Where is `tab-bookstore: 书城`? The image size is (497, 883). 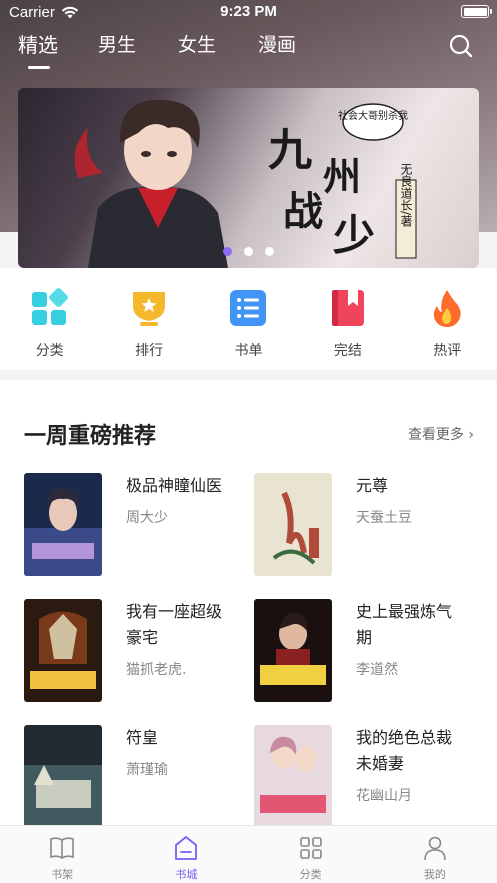 tab-bookstore: 书城 is located at coordinates (186, 854).